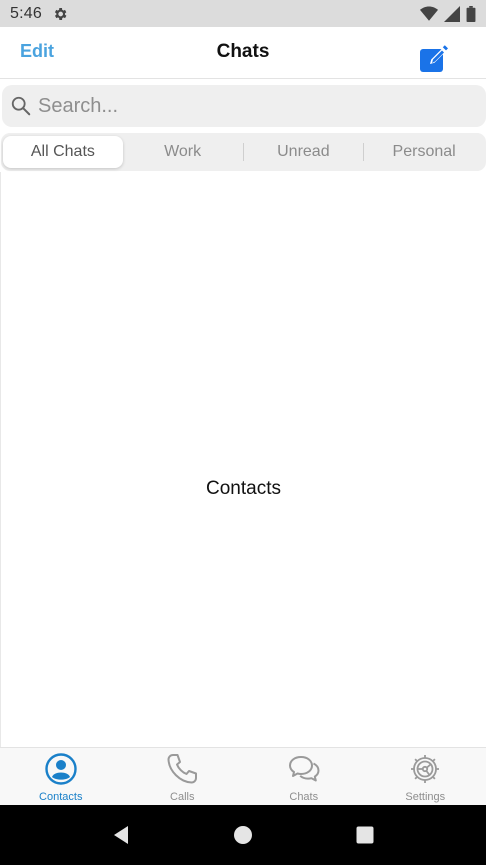 The height and width of the screenshot is (865, 486). What do you see at coordinates (304, 797) in the screenshot?
I see `tabbar-label: Chats` at bounding box center [304, 797].